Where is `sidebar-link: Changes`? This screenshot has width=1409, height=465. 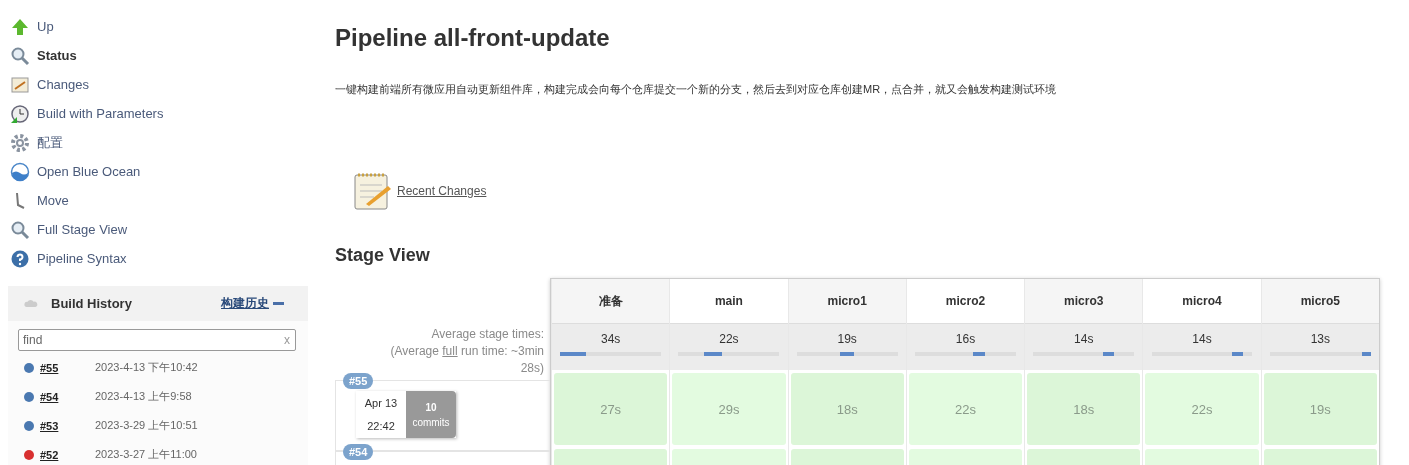 sidebar-link: Changes is located at coordinates (63, 84).